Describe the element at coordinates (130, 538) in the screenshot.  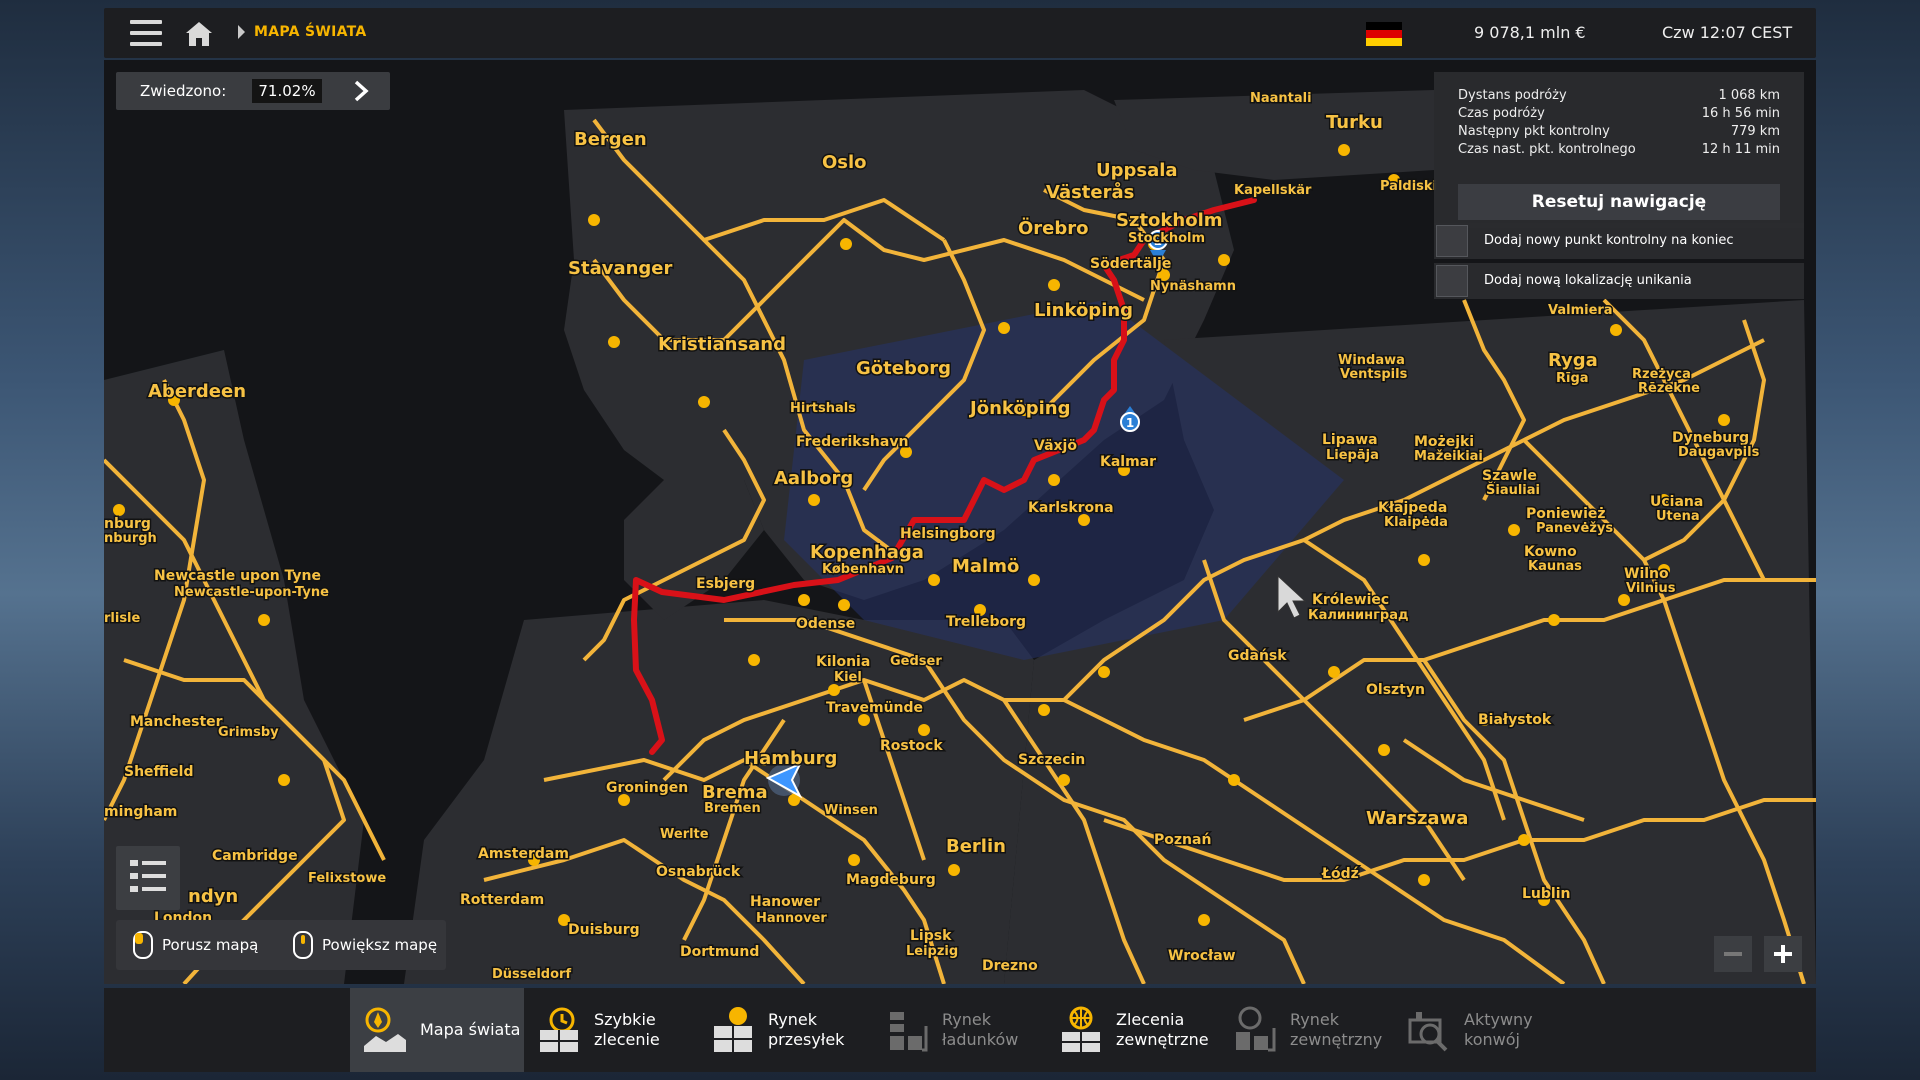
I see `map-label-edinburgh-2: nburgh` at that location.